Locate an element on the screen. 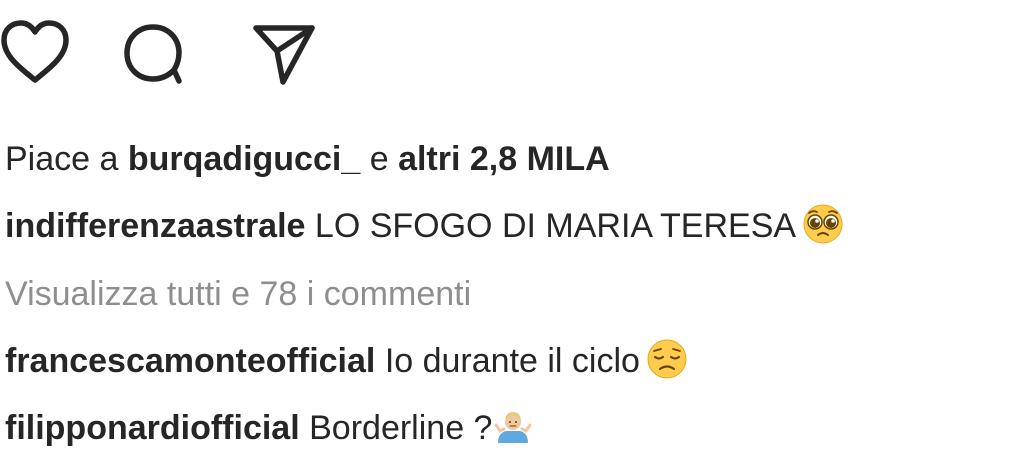 The width and height of the screenshot is (1024, 468). comment-row: filipponardiofficial Borderline ? is located at coordinates (268, 428).